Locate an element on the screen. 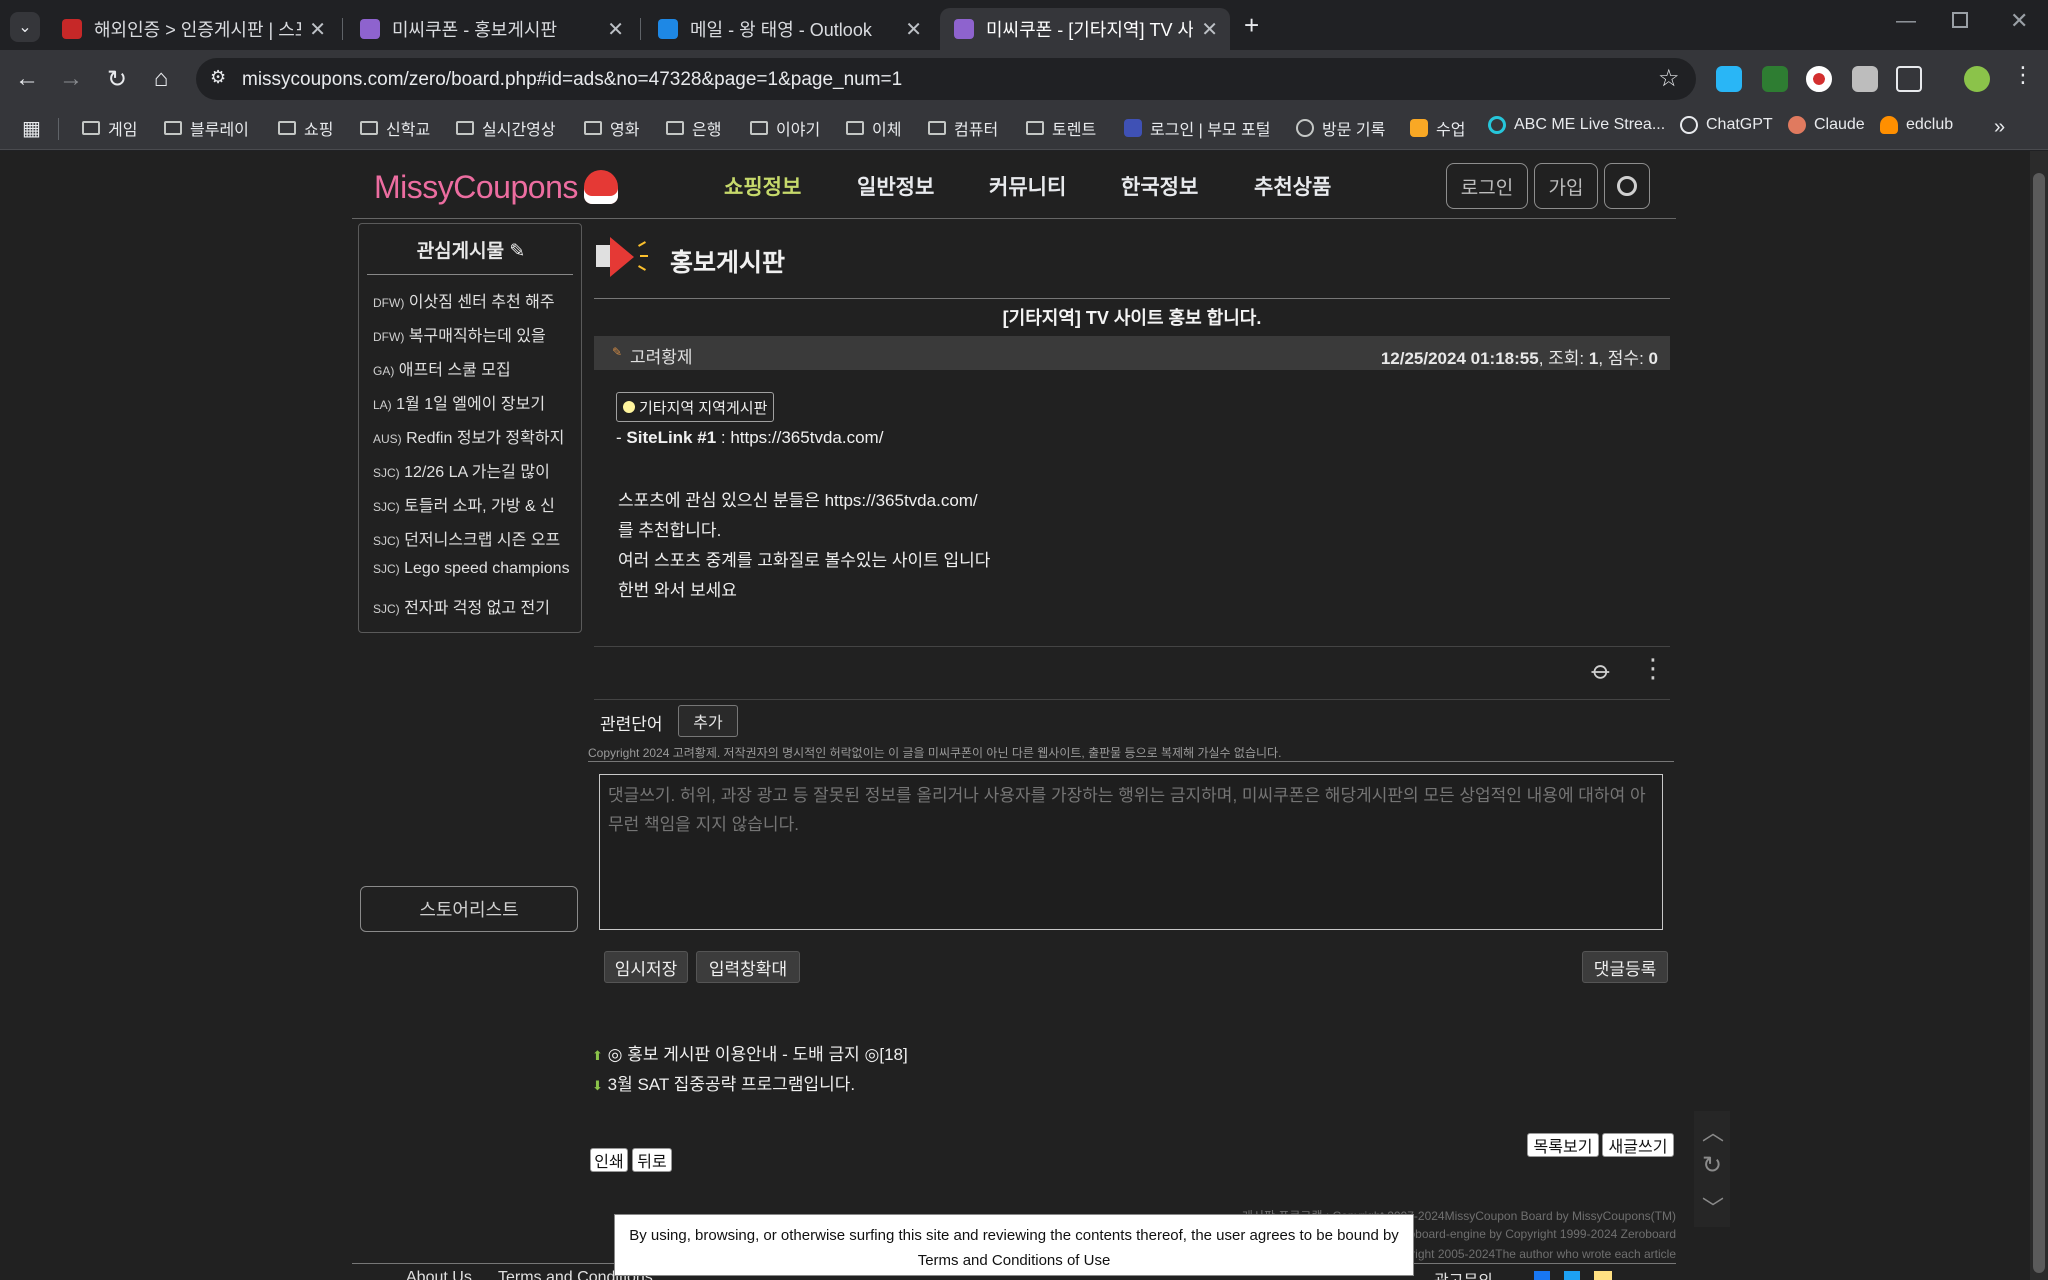  bookmark-folder-transfer: 이체 is located at coordinates (873, 128).